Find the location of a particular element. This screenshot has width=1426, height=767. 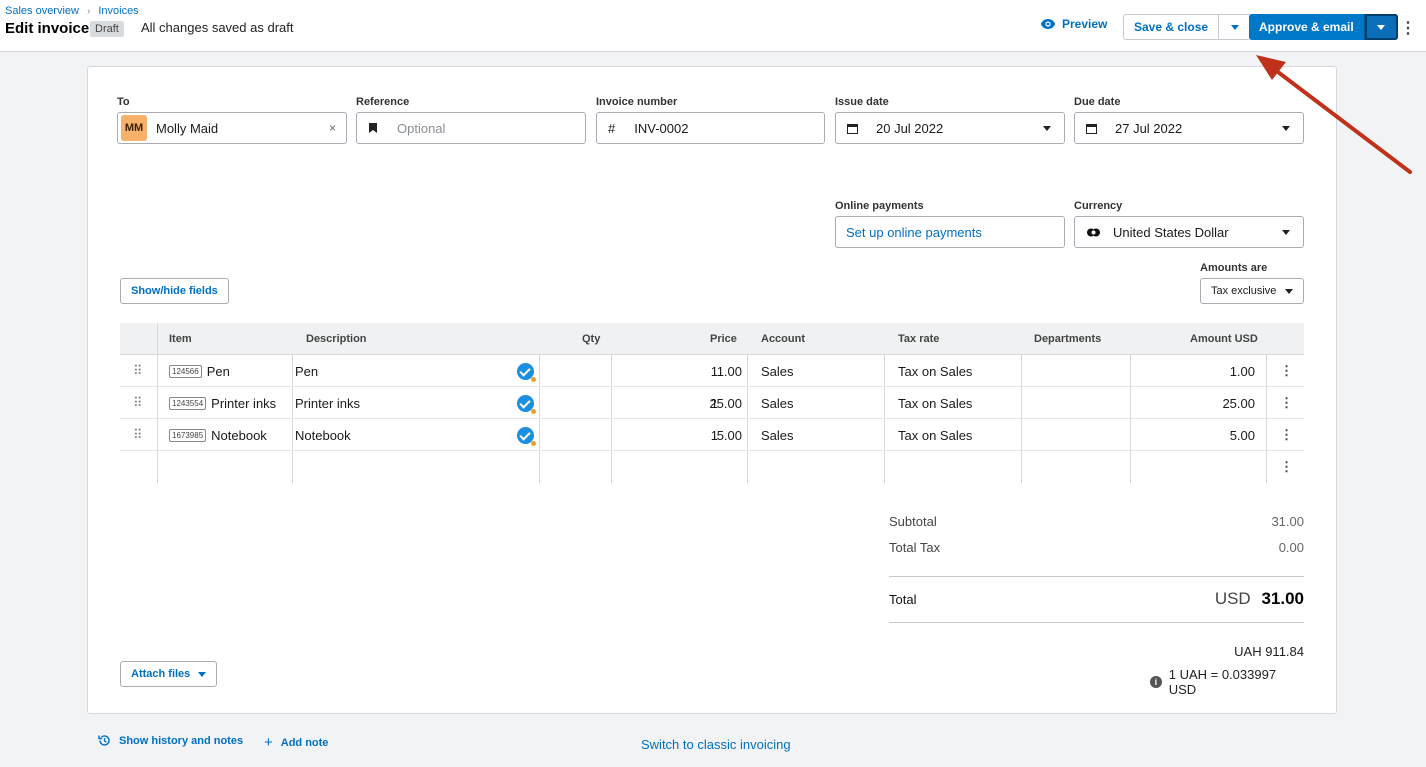

price-cell: 5.00 is located at coordinates (680, 435).